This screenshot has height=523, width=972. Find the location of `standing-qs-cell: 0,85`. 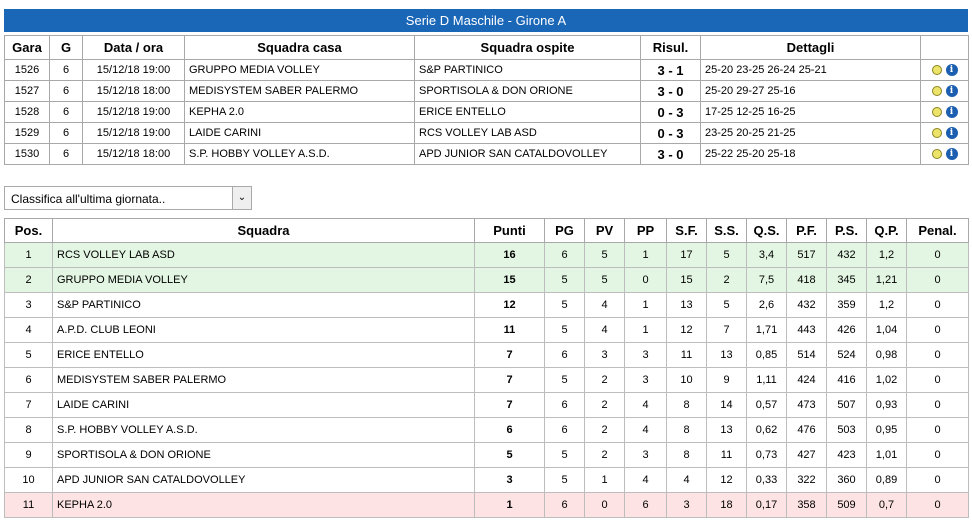

standing-qs-cell: 0,85 is located at coordinates (766, 355).